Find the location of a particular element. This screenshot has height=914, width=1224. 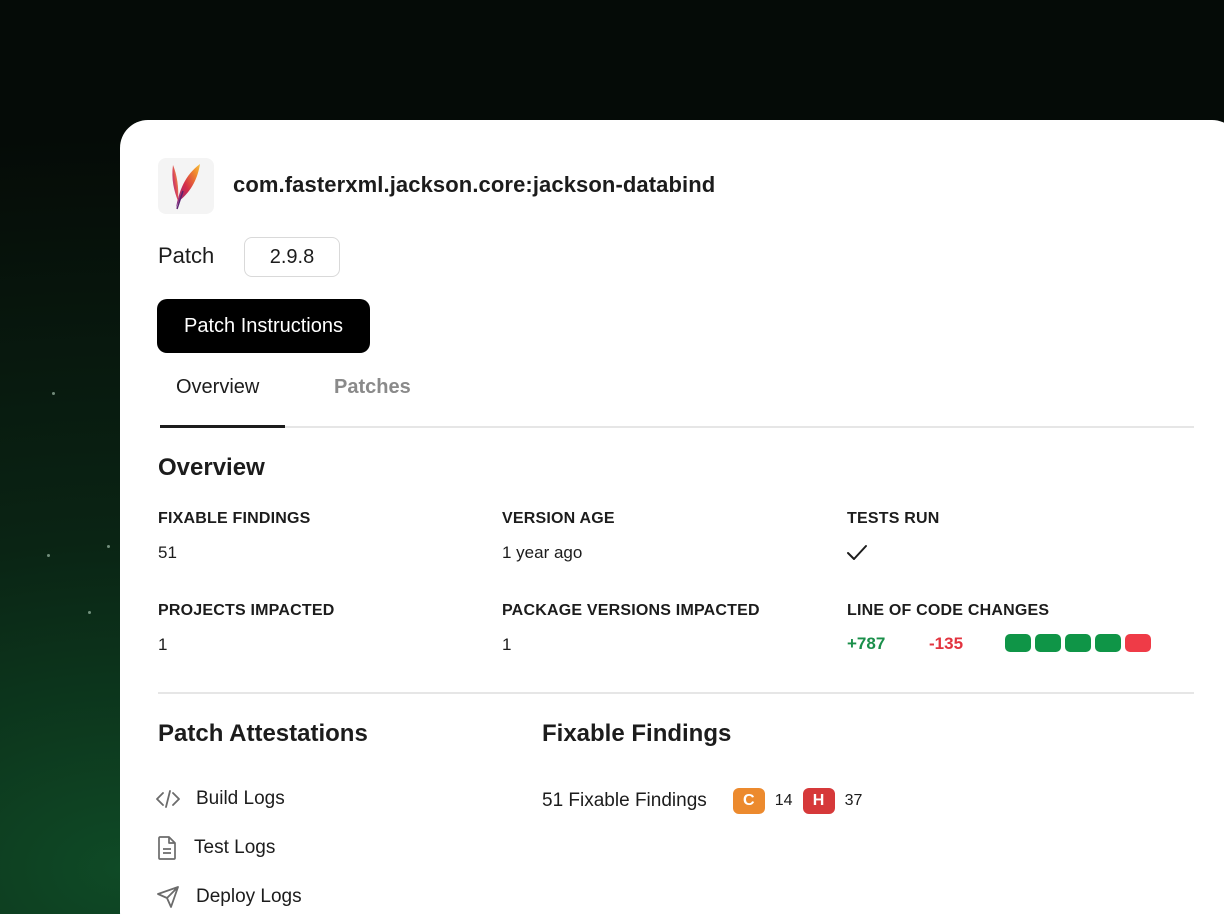

package-logo is located at coordinates (186, 186).